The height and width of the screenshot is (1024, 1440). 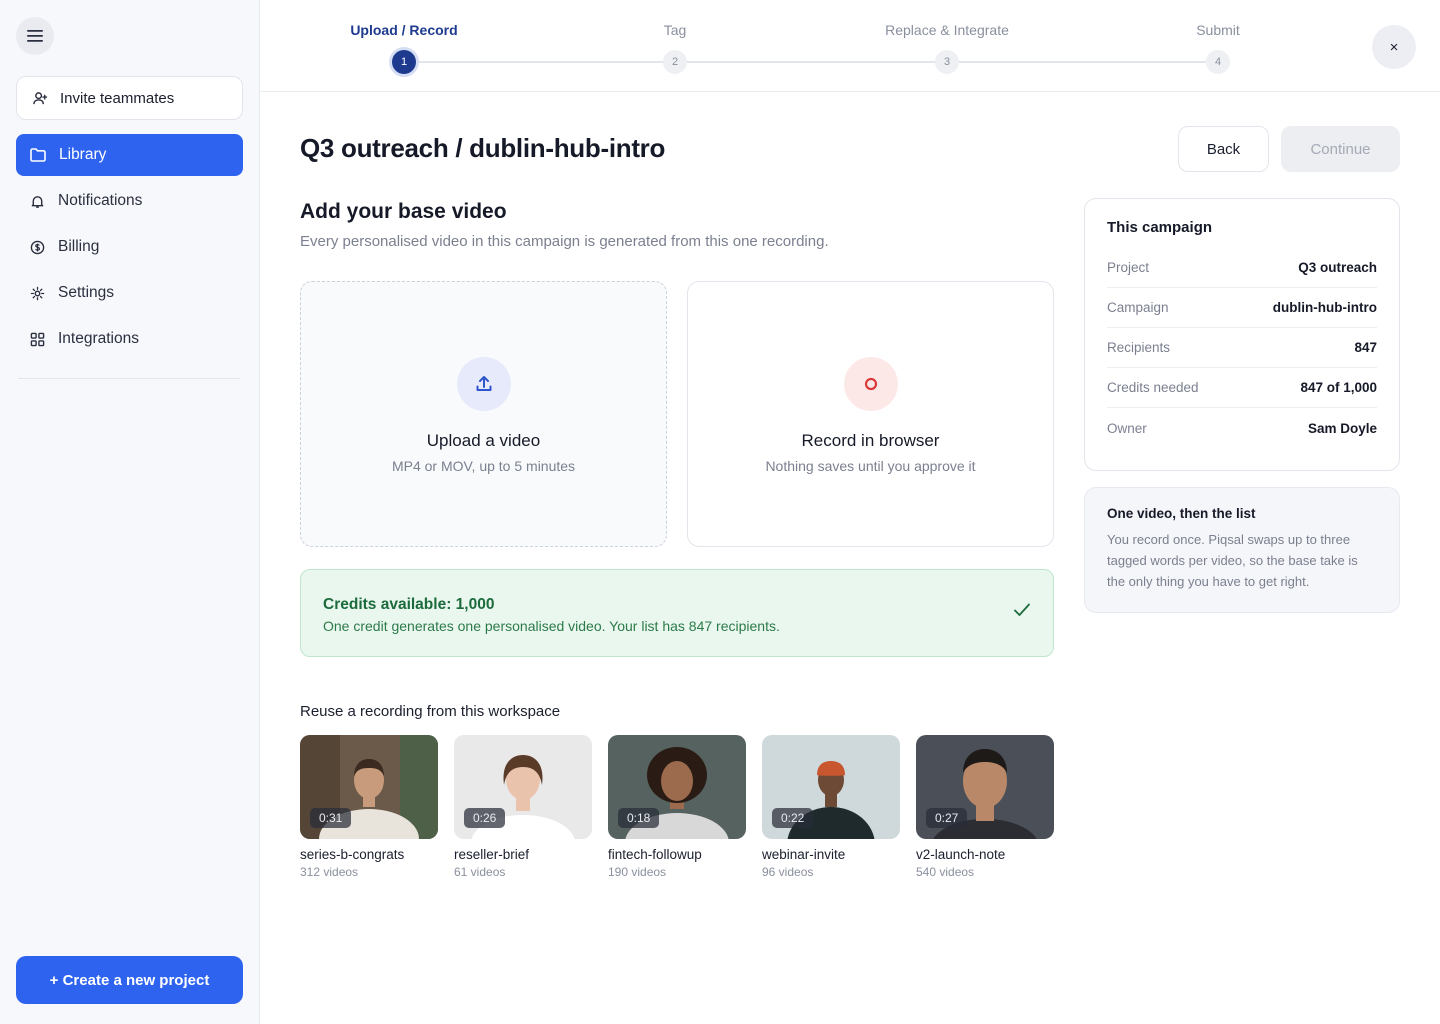 I want to click on check-icon, so click(x=1022, y=609).